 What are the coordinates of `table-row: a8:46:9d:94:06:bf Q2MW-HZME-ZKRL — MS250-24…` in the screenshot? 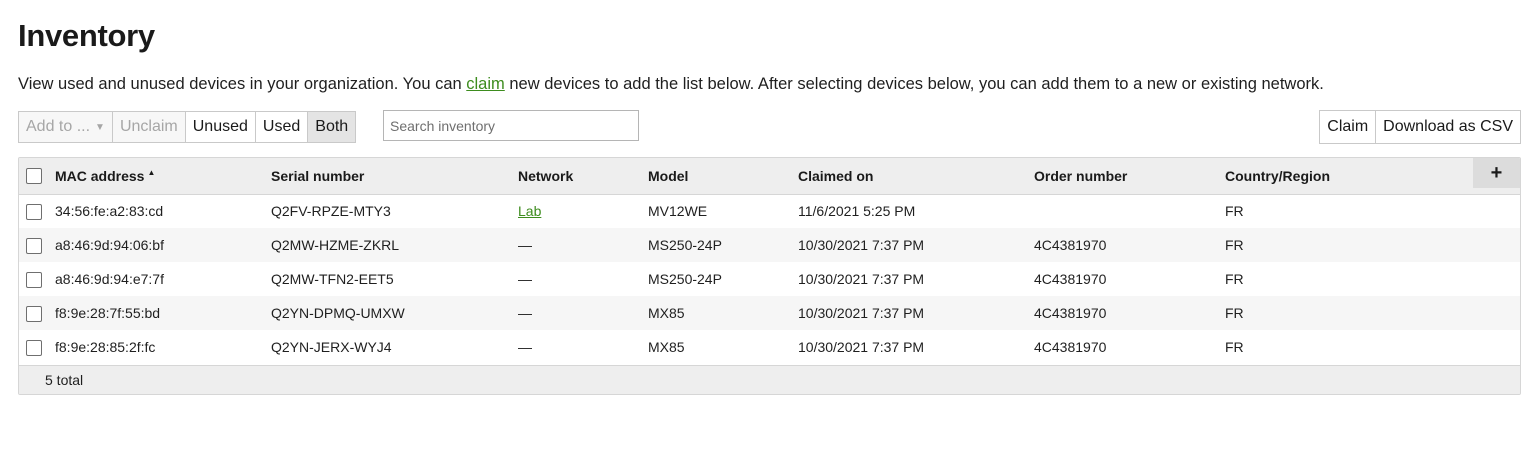 It's located at (769, 245).